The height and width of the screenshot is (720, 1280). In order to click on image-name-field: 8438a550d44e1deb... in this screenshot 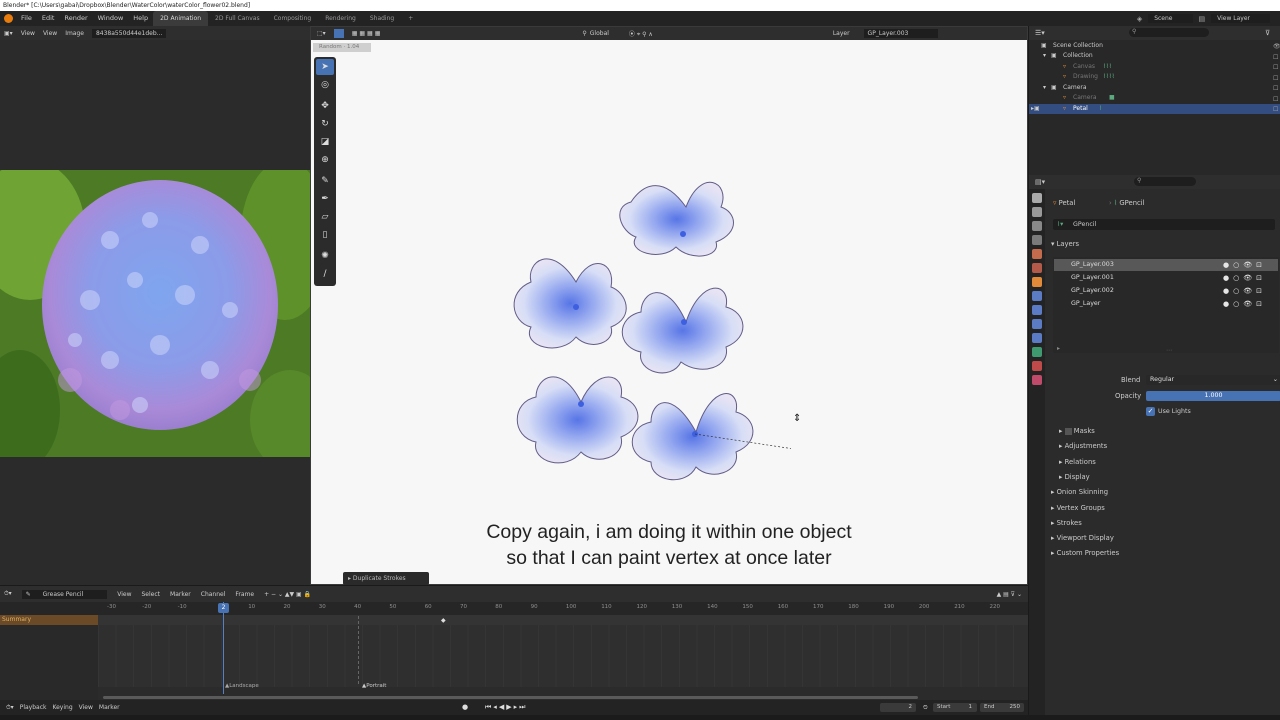, I will do `click(129, 33)`.